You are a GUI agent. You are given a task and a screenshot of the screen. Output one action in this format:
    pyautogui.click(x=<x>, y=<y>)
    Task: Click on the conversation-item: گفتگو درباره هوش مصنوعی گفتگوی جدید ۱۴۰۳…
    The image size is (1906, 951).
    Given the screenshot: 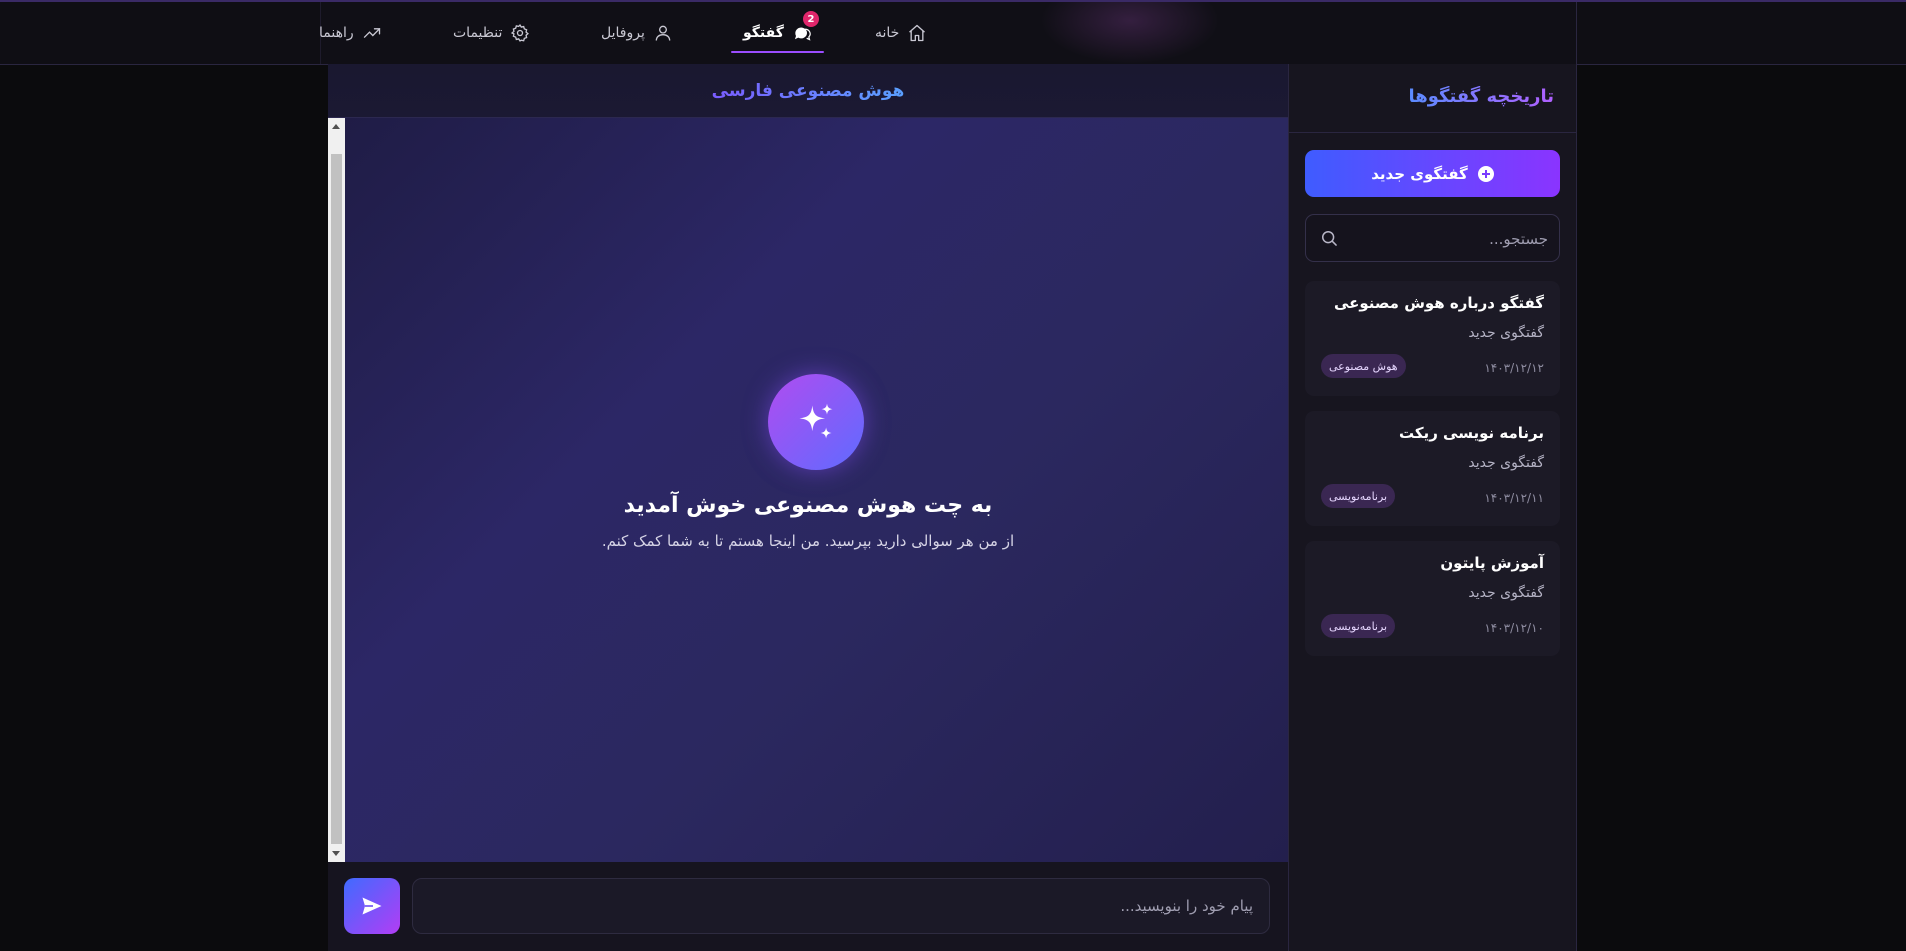 What is the action you would take?
    pyautogui.click(x=1432, y=338)
    